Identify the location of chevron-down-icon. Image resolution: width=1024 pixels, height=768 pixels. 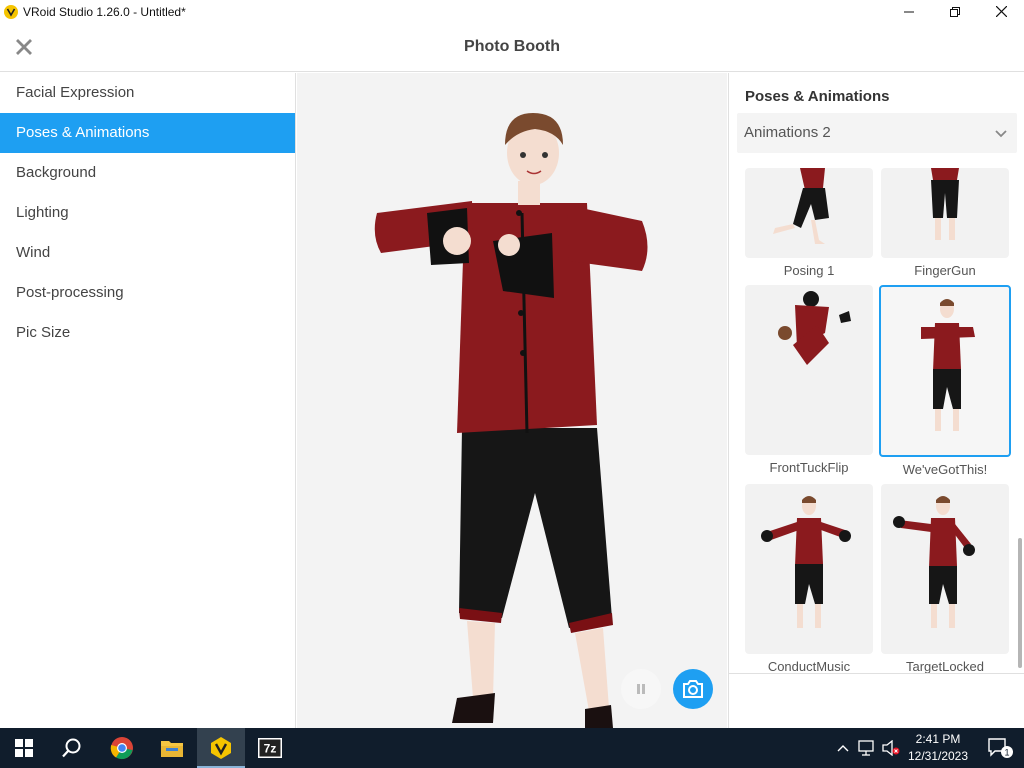
(1001, 134).